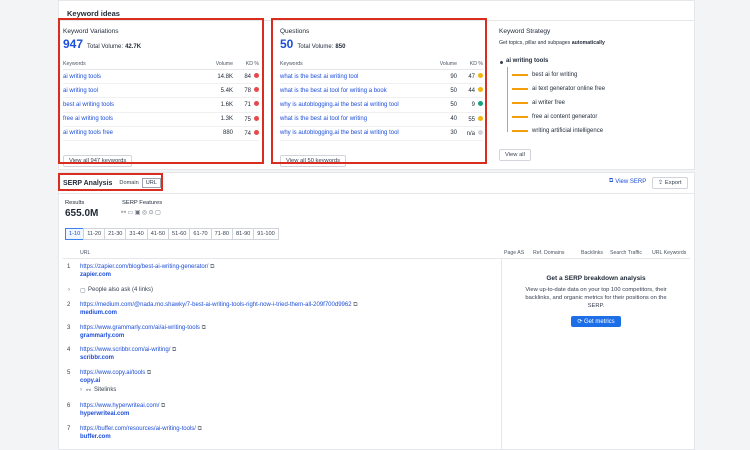  I want to click on keyword_variations-volume: 880, so click(227, 133).